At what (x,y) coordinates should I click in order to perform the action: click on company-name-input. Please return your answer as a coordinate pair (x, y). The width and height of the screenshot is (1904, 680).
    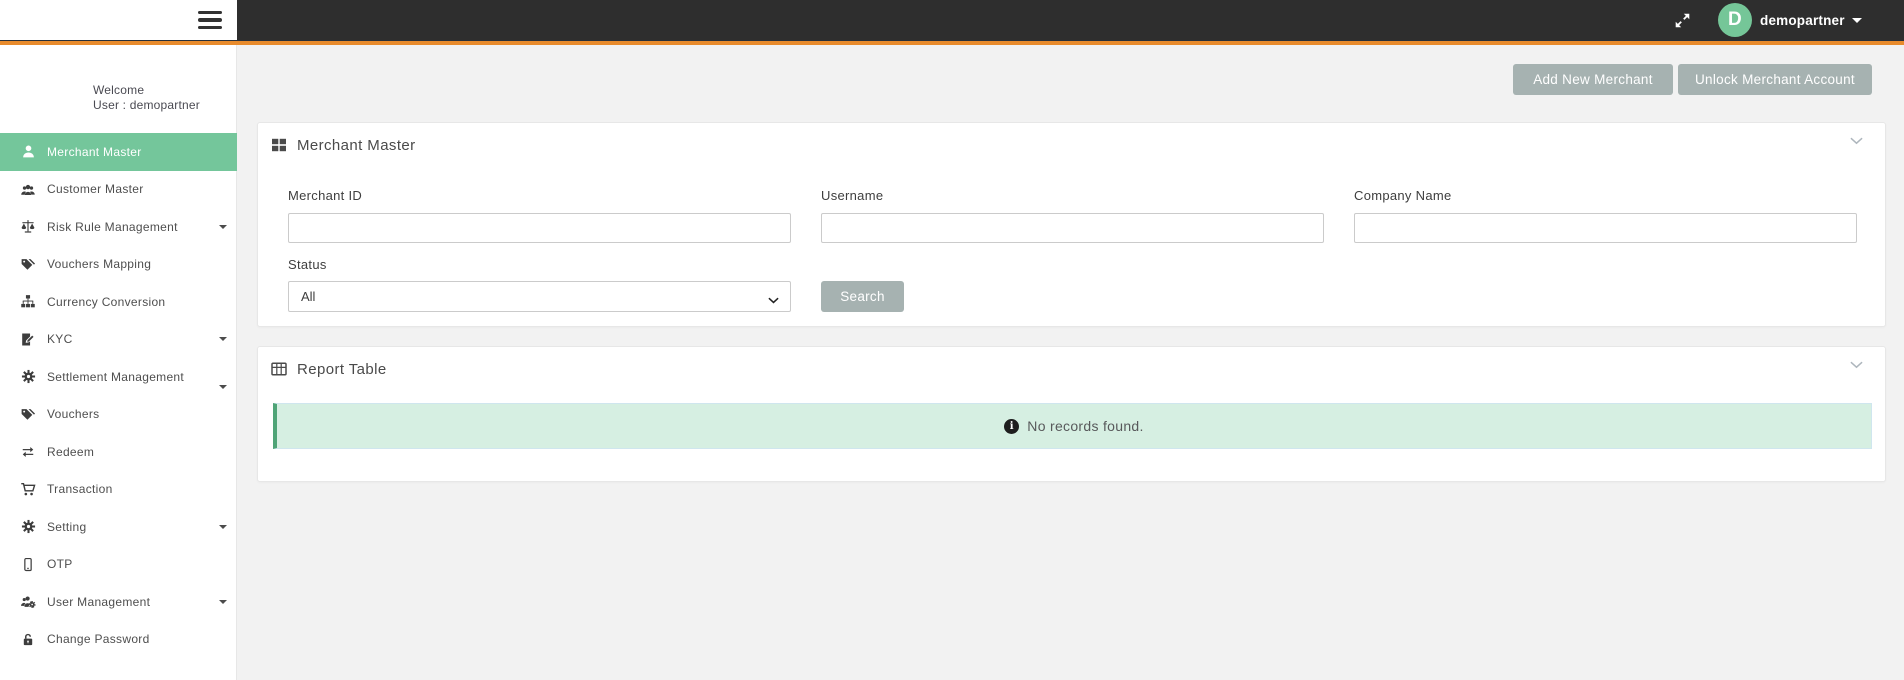
    Looking at the image, I should click on (1605, 228).